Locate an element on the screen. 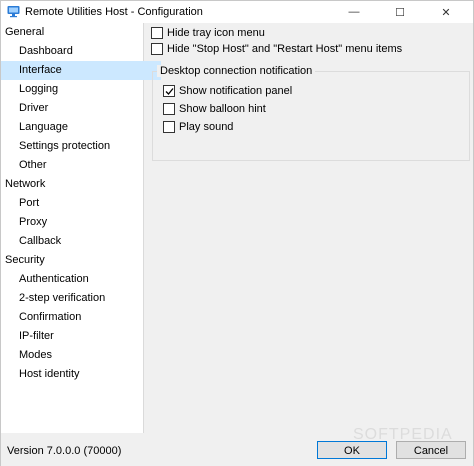 The height and width of the screenshot is (466, 474). sidebar-category-security: Security is located at coordinates (74, 260).